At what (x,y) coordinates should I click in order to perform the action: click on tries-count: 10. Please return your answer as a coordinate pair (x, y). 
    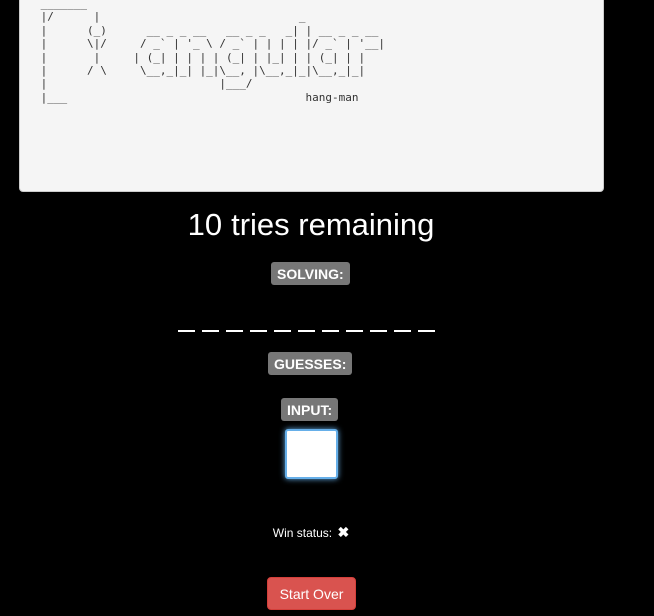
    Looking at the image, I should click on (205, 224).